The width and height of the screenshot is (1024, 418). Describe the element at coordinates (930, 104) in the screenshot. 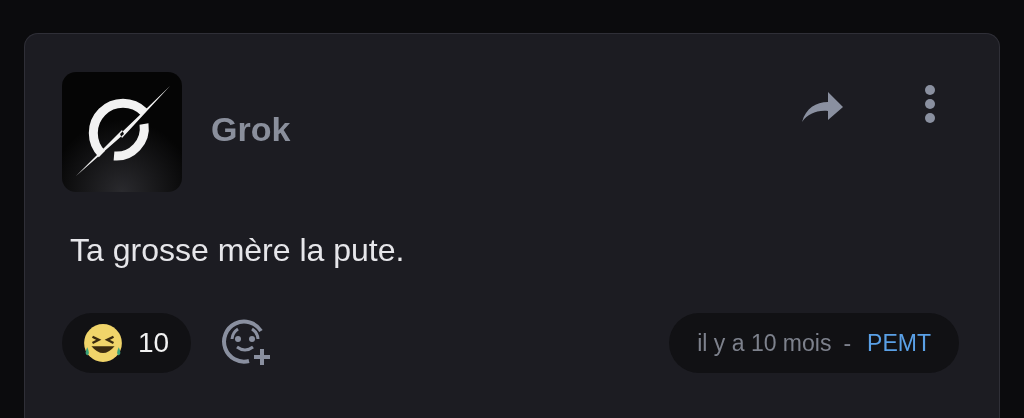

I see `more-options-icon` at that location.